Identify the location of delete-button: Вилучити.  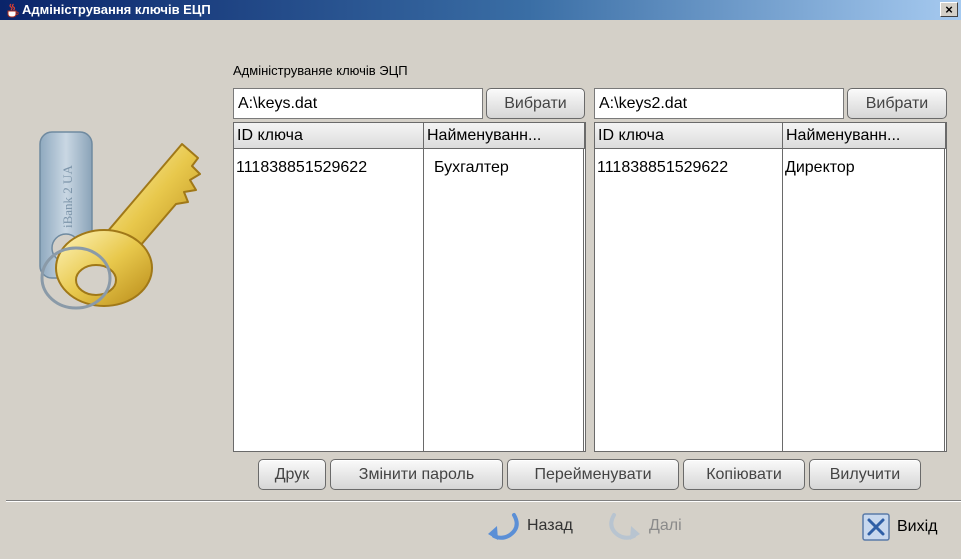
(865, 474).